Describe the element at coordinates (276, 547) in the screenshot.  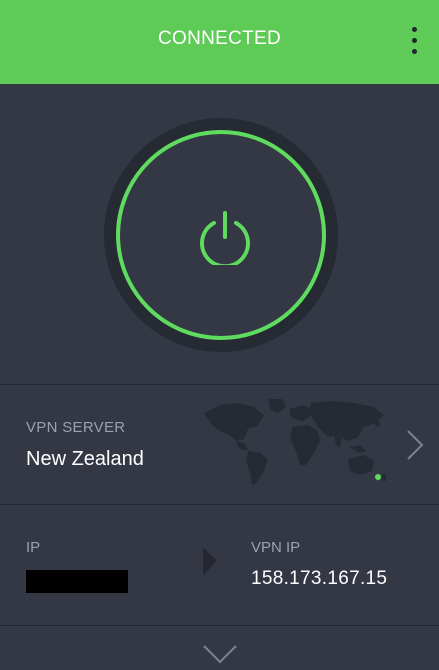
I see `vpn-ip-label: VPN IP` at that location.